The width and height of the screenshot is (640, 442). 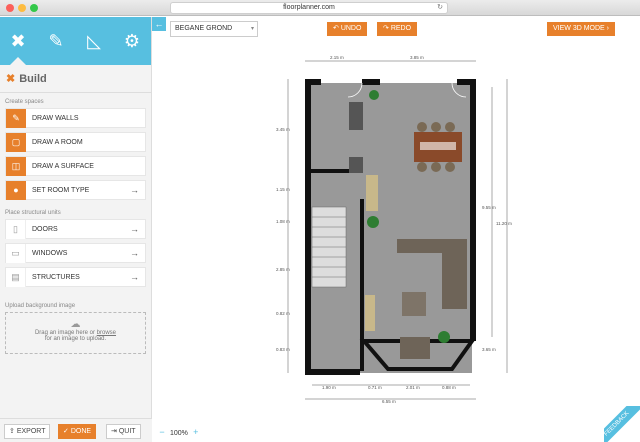 I want to click on sidebar-footer: ⇪ EXPORT ✓ DONE ⇥ QUIT, so click(x=76, y=430).